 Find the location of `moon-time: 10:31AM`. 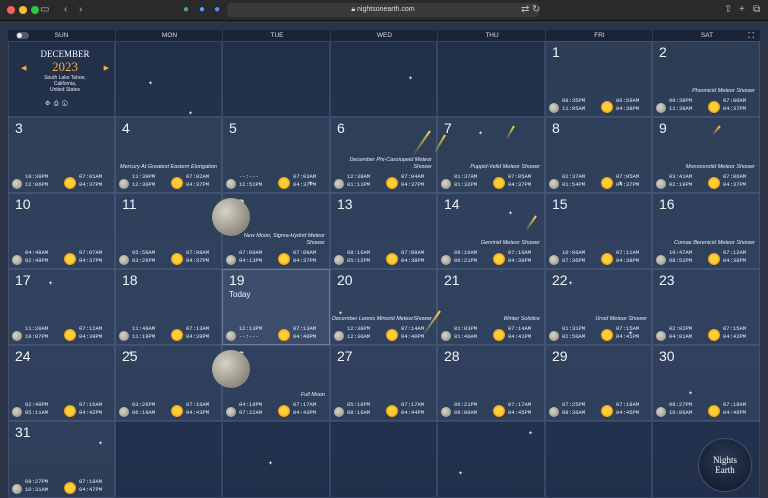

moon-time: 10:31AM is located at coordinates (37, 489).